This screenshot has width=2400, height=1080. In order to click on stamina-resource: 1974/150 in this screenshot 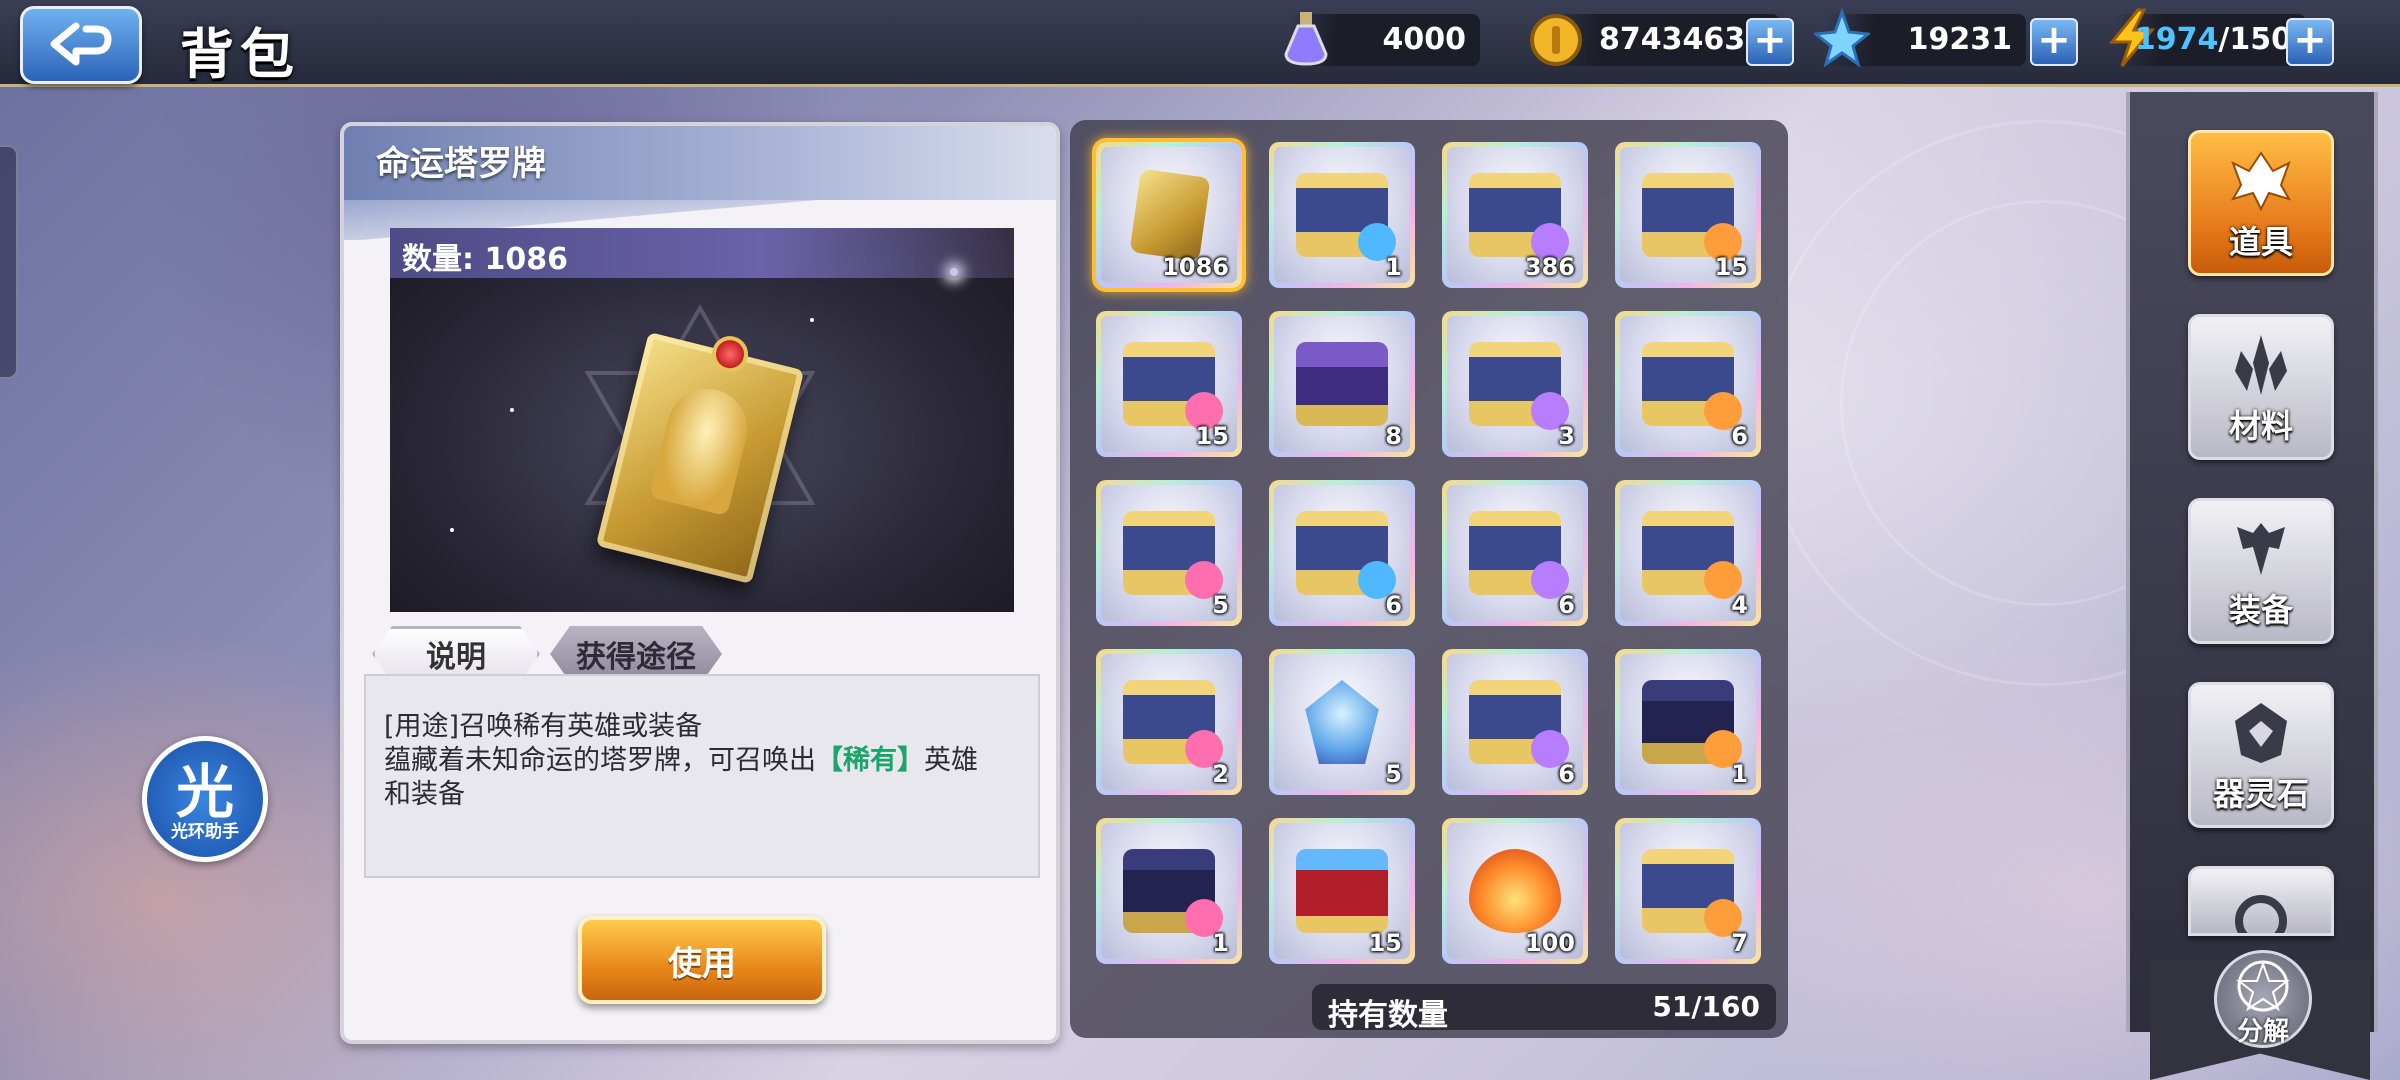, I will do `click(2207, 37)`.